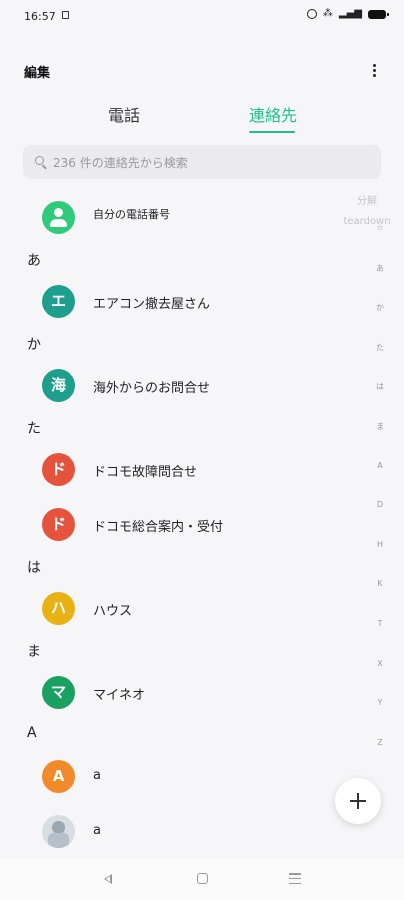 The height and width of the screenshot is (900, 404). What do you see at coordinates (165, 617) in the screenshot?
I see `contact-row: ハ ハウス` at bounding box center [165, 617].